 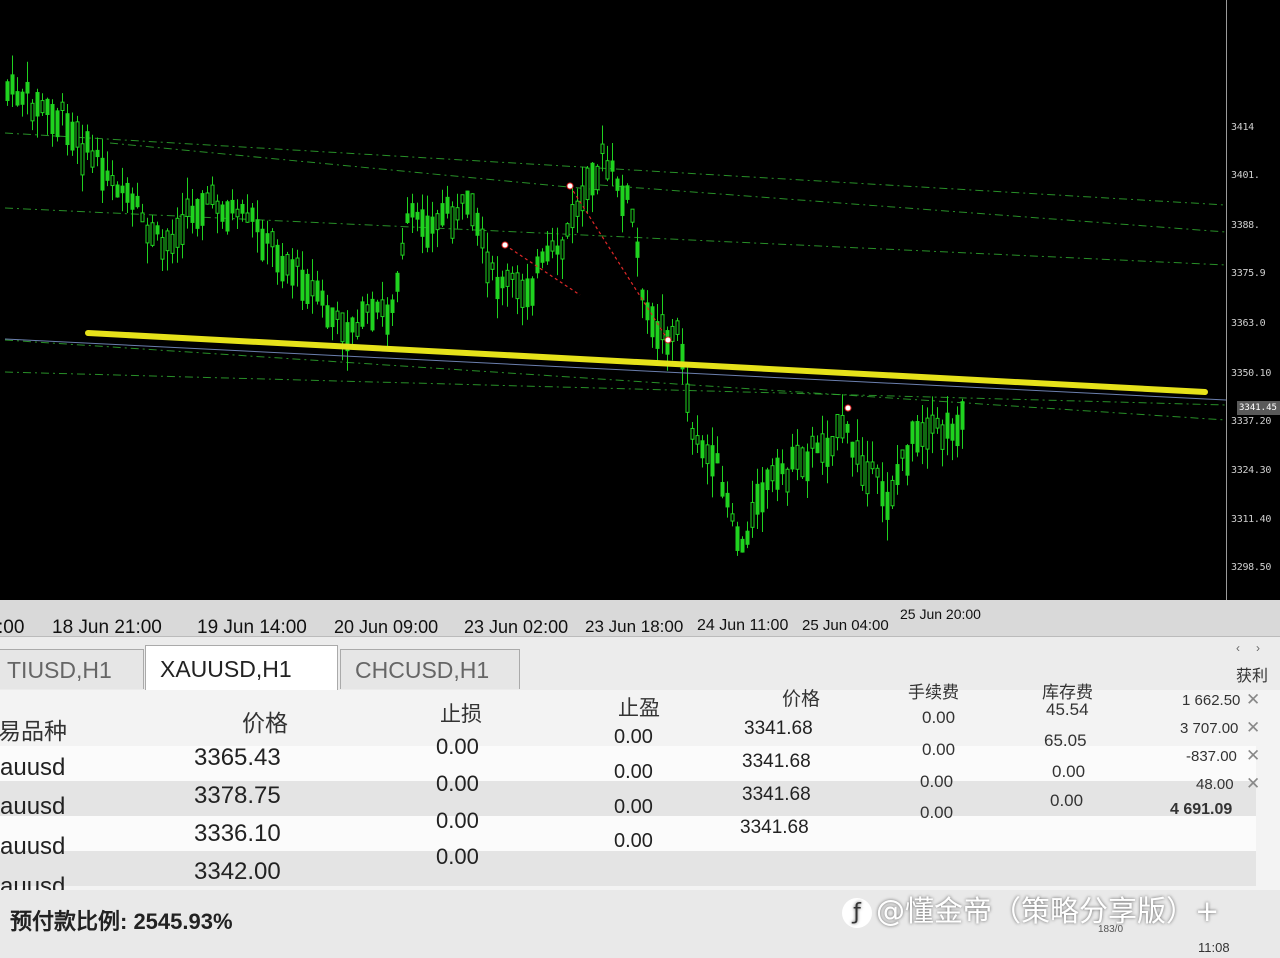 I want to click on price-label: 3363.0, so click(x=1248, y=323).